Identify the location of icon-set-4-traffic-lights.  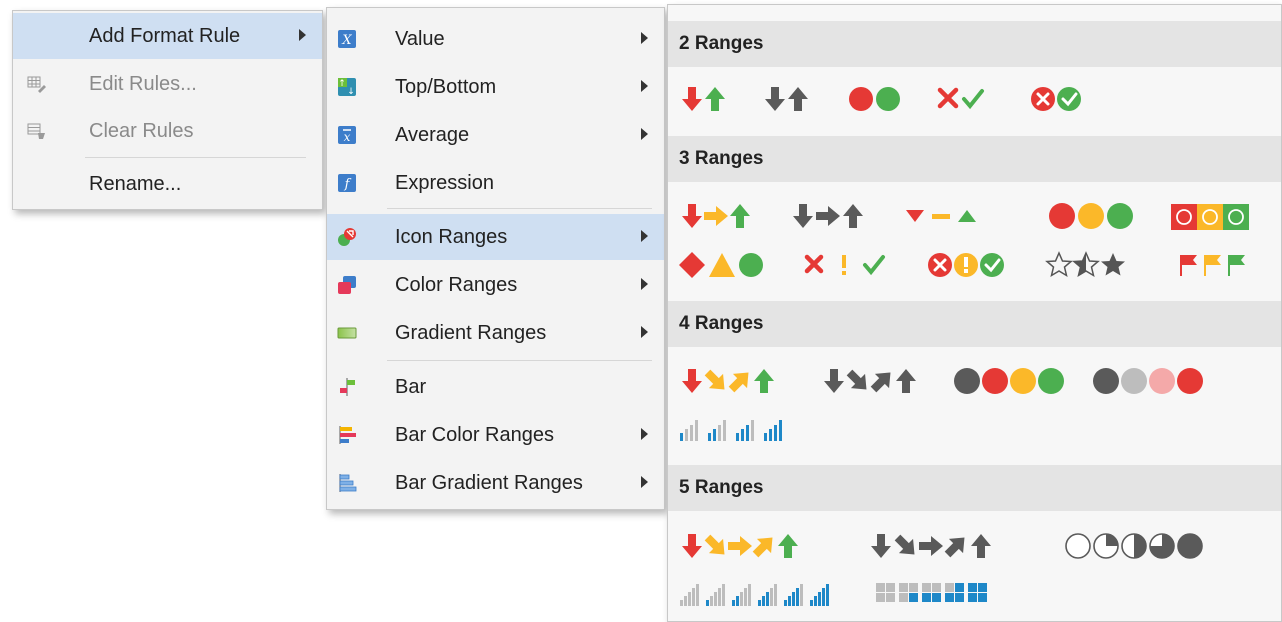
(1009, 381).